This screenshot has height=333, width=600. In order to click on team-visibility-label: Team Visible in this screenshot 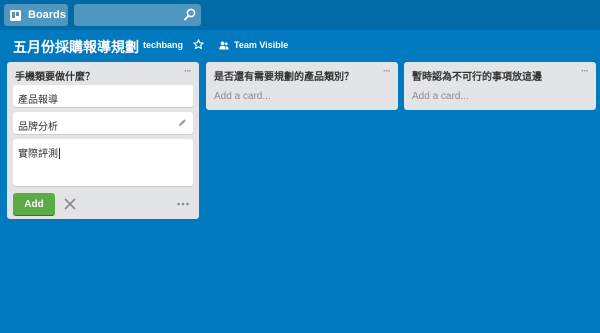, I will do `click(261, 45)`.